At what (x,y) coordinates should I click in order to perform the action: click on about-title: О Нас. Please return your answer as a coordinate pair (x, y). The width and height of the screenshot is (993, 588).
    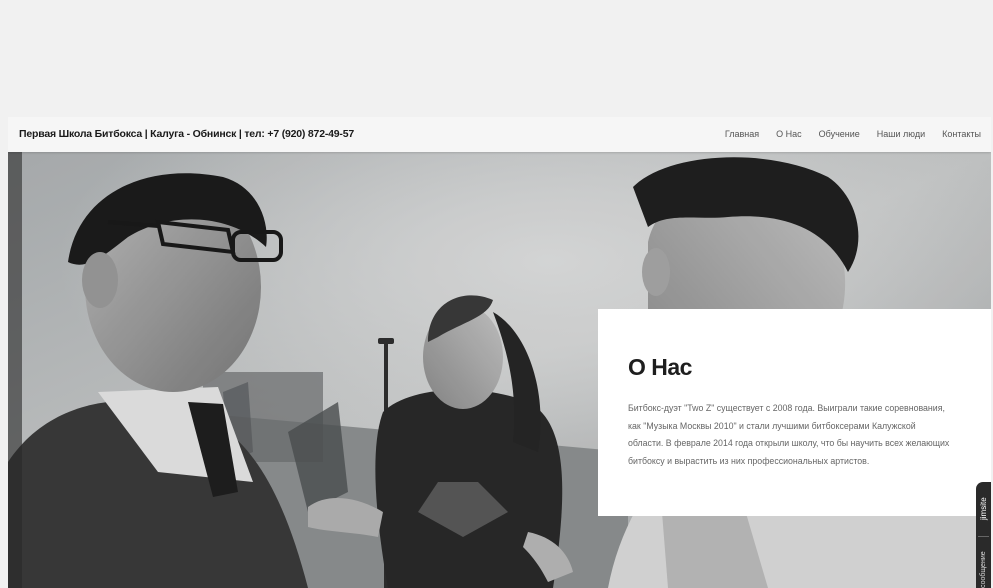
    Looking at the image, I should click on (660, 367).